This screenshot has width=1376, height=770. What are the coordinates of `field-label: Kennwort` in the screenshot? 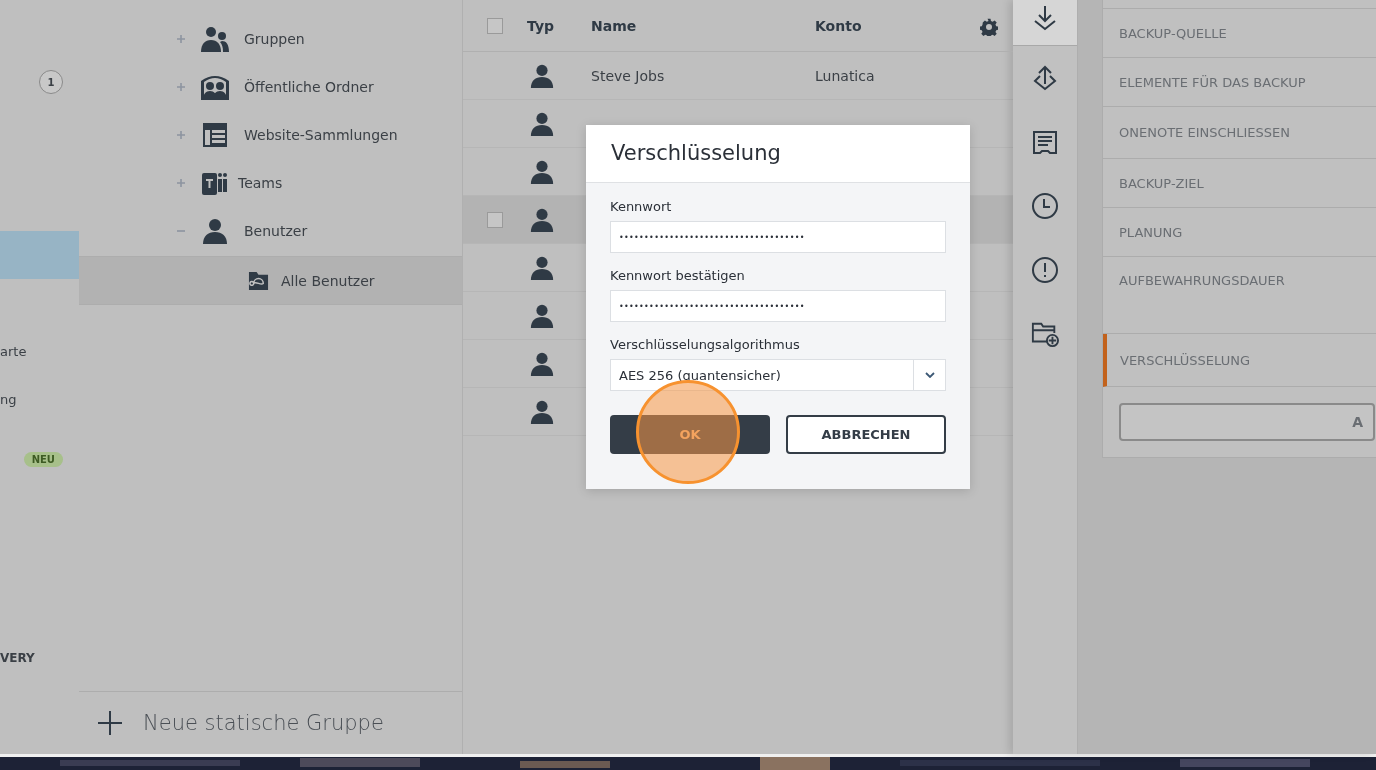 It's located at (641, 206).